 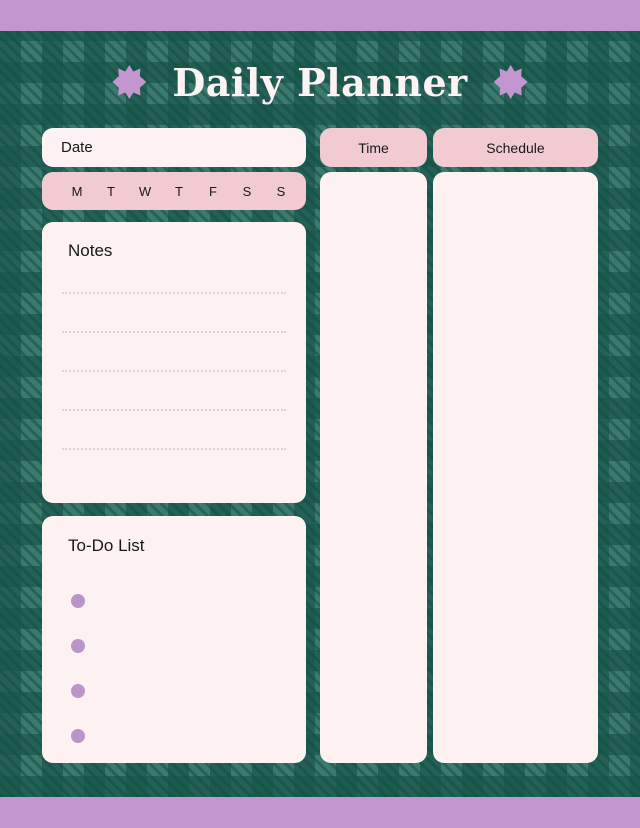 What do you see at coordinates (179, 191) in the screenshot?
I see `weekday-thursday: T` at bounding box center [179, 191].